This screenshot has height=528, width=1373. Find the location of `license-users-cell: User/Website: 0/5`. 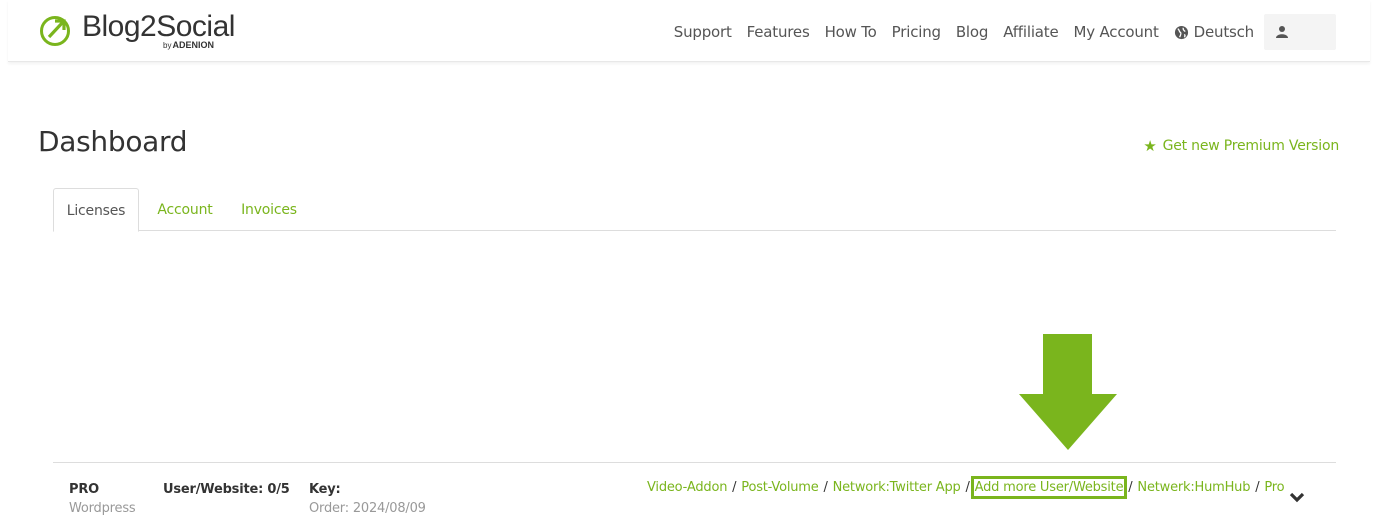

license-users-cell: User/Website: 0/5 is located at coordinates (226, 489).